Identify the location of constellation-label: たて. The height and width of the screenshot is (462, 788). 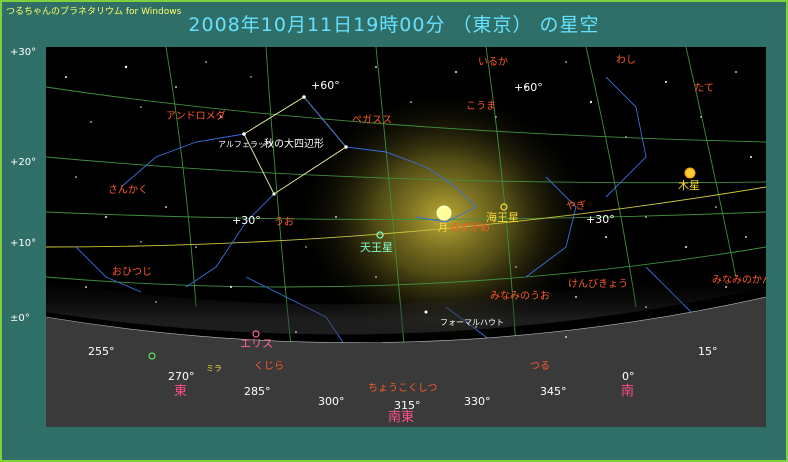
(704, 88).